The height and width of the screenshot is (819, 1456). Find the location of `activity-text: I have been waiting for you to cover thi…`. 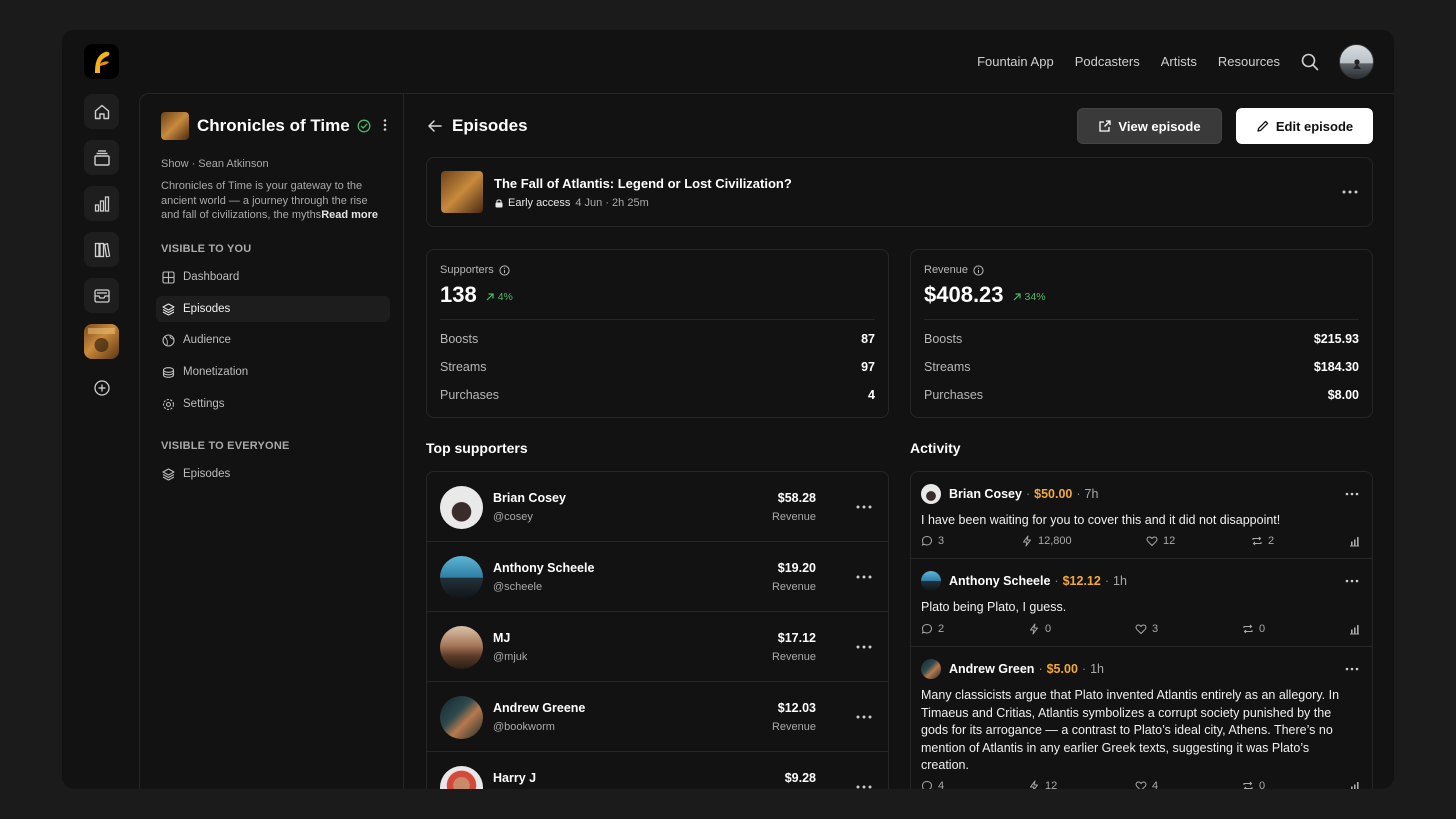

activity-text: I have been waiting for you to cover thi… is located at coordinates (1101, 520).